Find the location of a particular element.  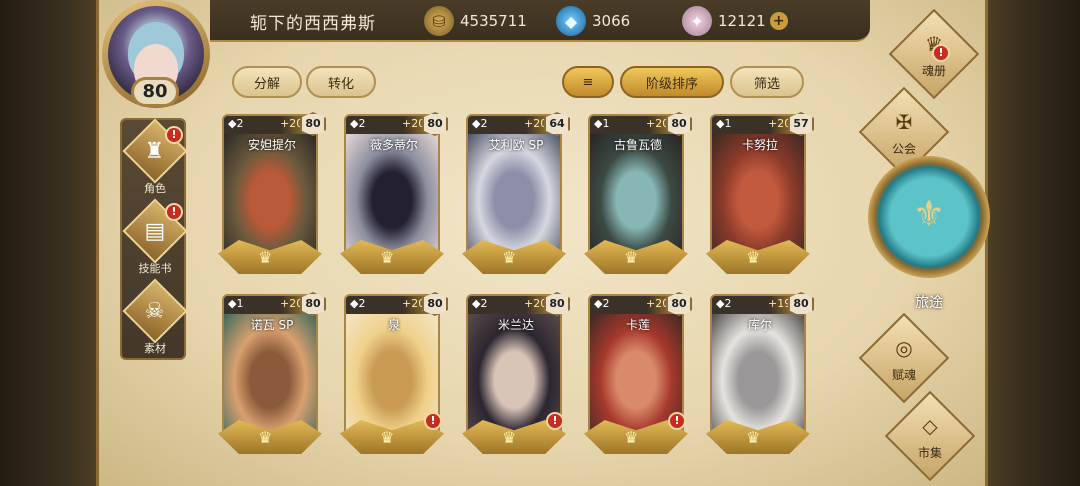

character-card: ◆1 +20 古鲁瓦德 80 ♛ is located at coordinates (638, 193).